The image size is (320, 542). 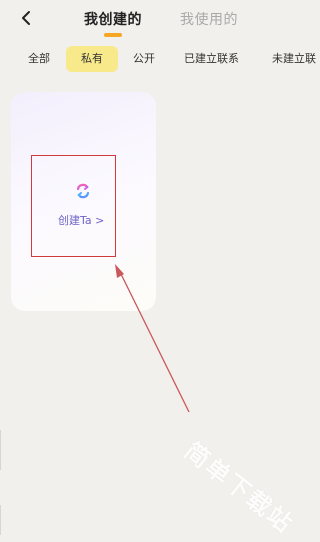 I want to click on back-button, so click(x=26, y=18).